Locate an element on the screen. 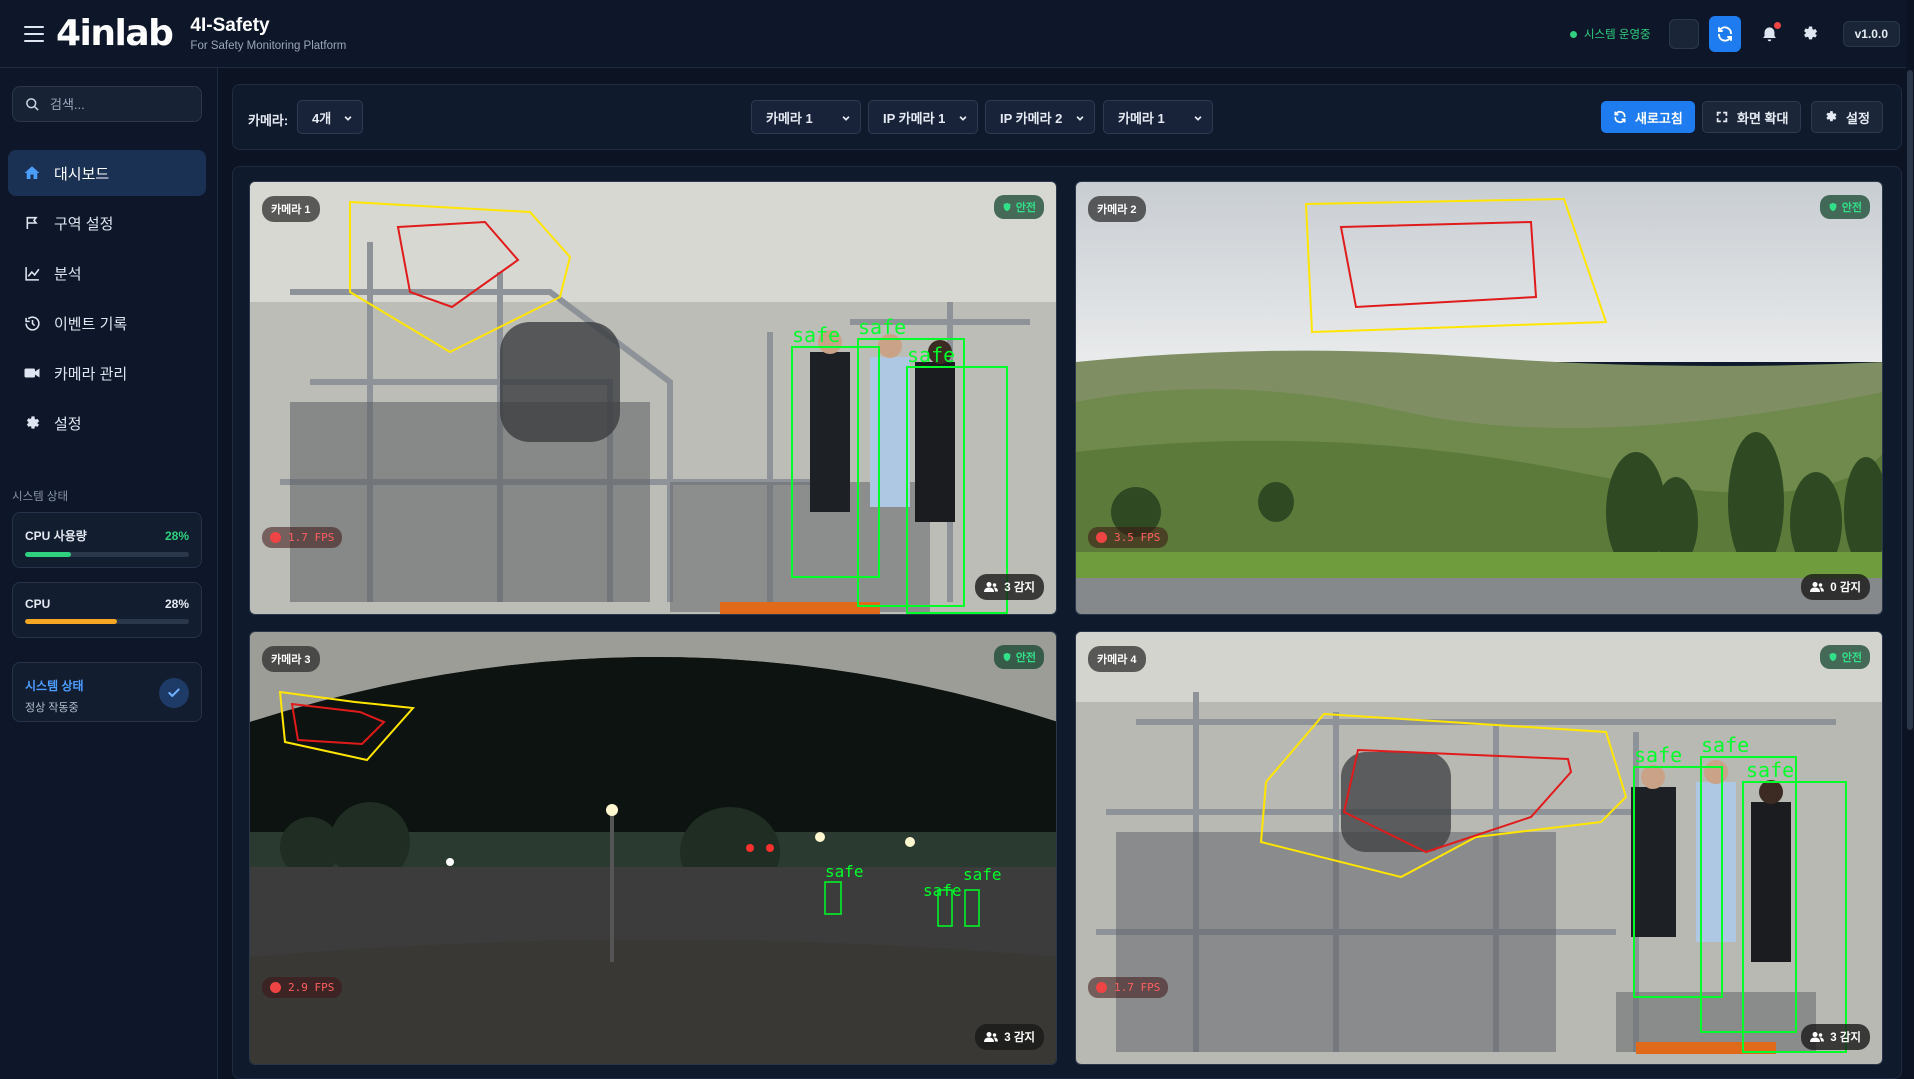  notifications-button is located at coordinates (1770, 34).